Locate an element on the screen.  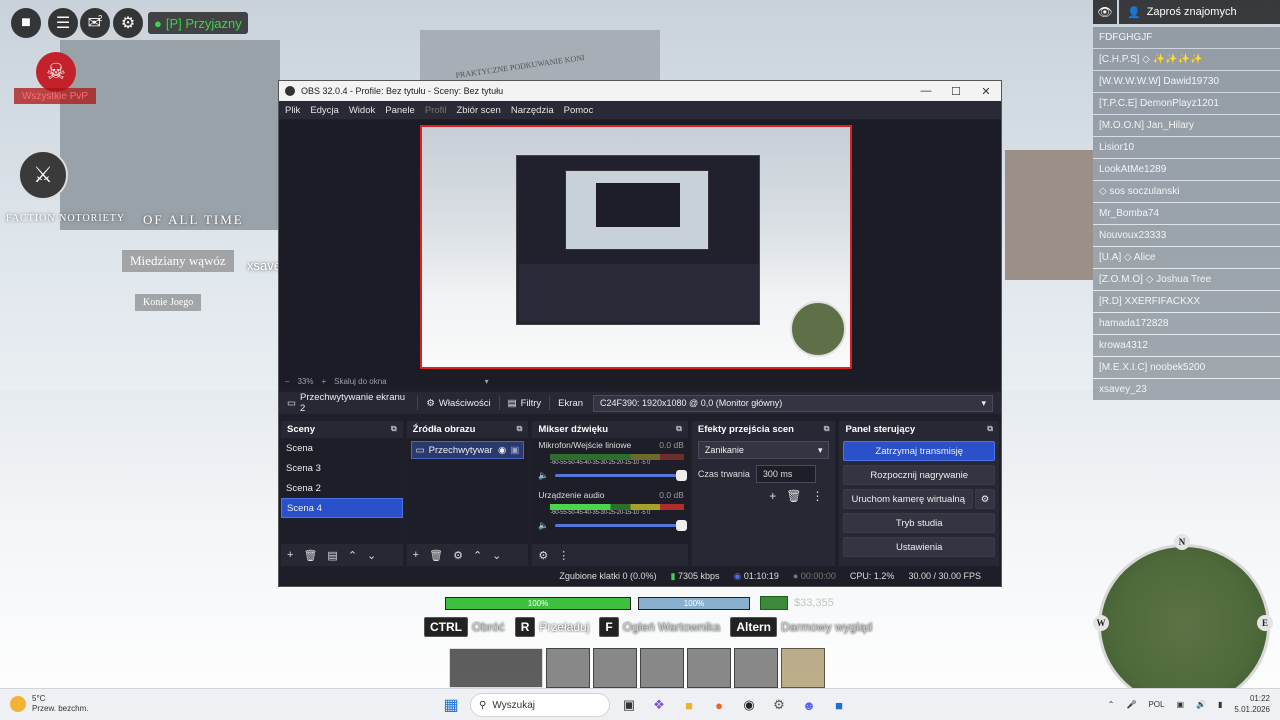
minimize-button: — is located at coordinates (926, 91).